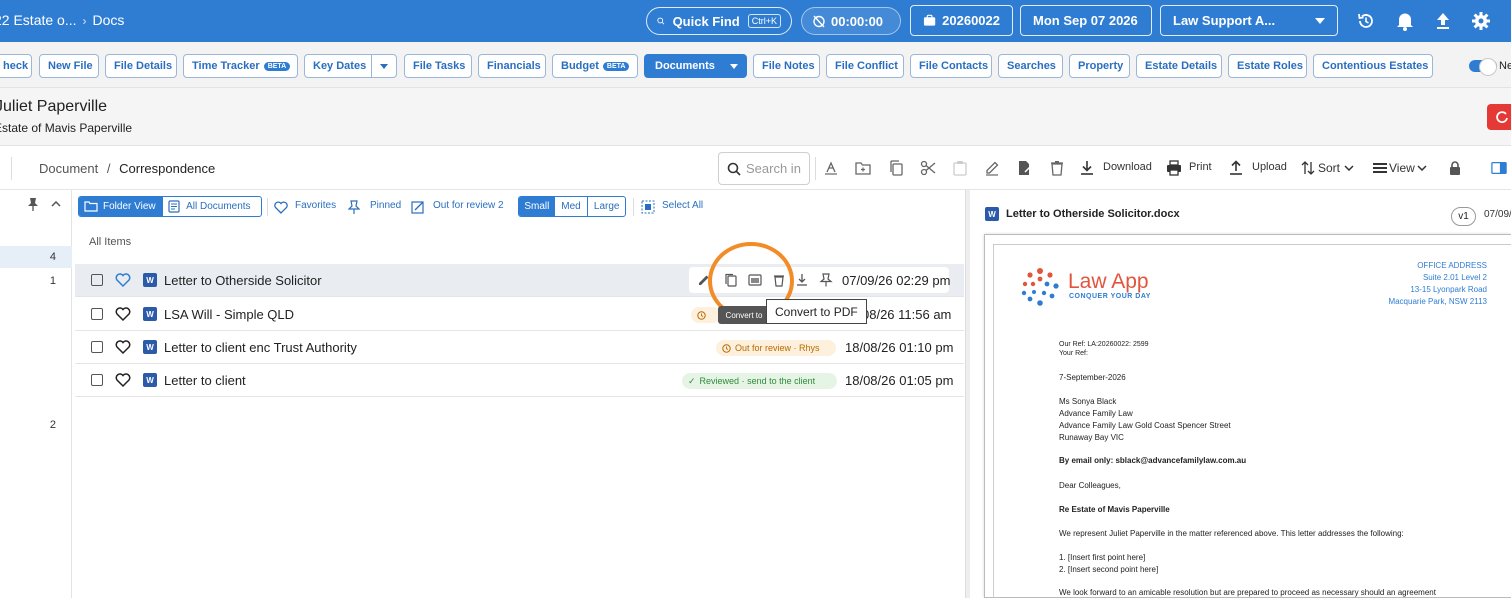 The width and height of the screenshot is (1511, 598). What do you see at coordinates (726, 348) in the screenshot?
I see `clock-icon` at bounding box center [726, 348].